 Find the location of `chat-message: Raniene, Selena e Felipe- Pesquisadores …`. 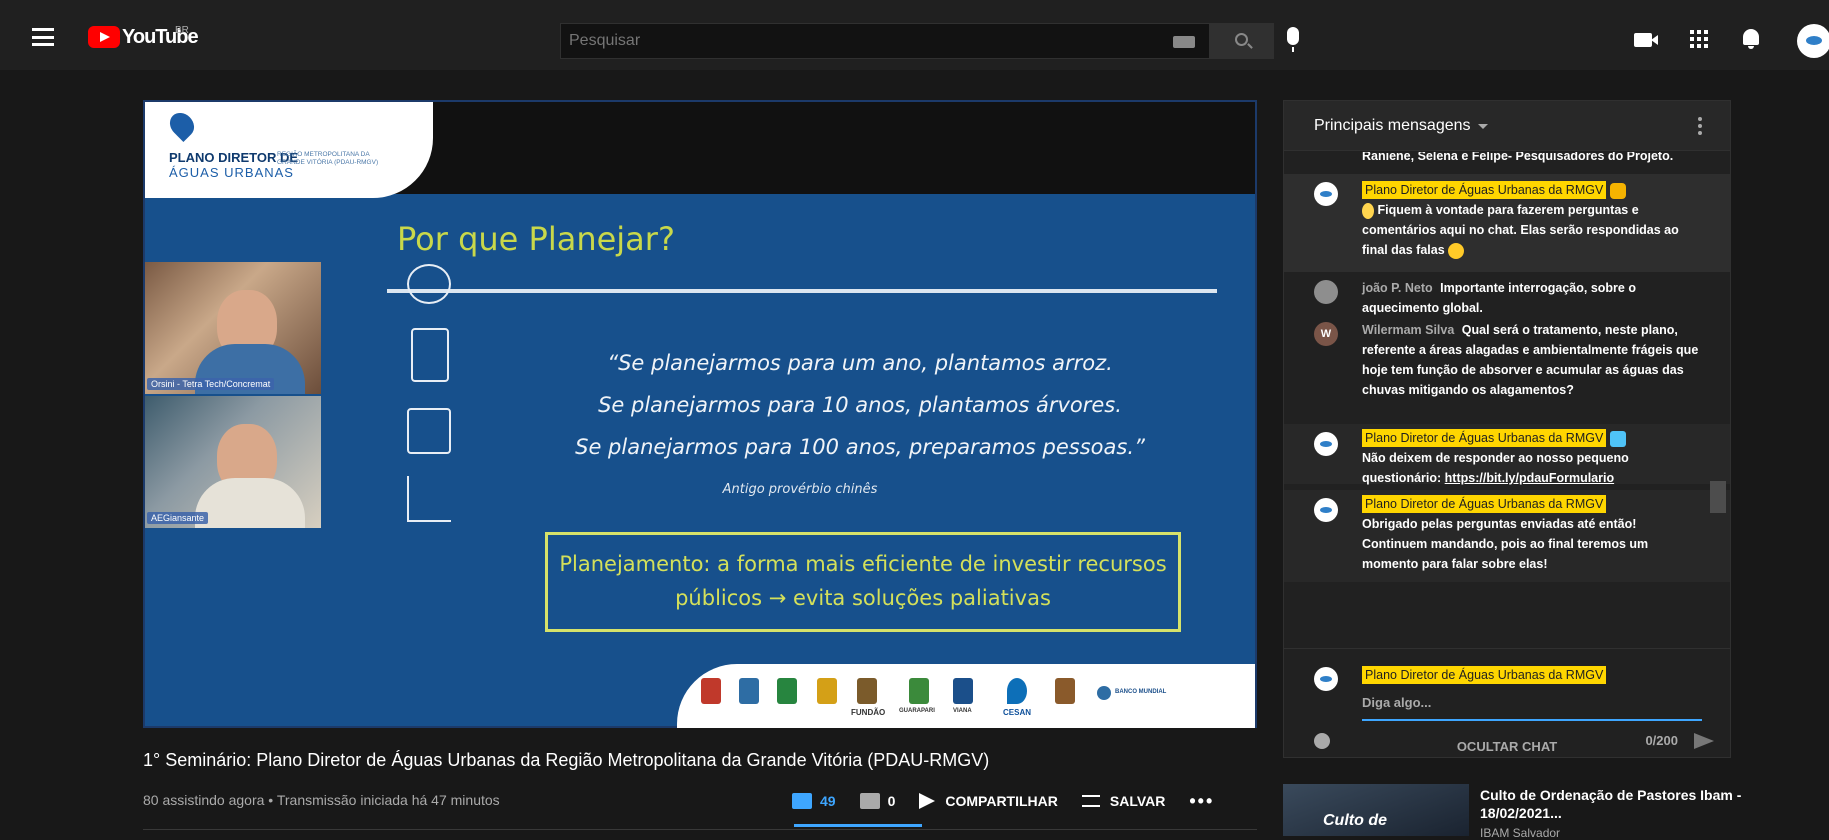

chat-message: Raniene, Selena e Felipe- Pesquisadores … is located at coordinates (1518, 157).